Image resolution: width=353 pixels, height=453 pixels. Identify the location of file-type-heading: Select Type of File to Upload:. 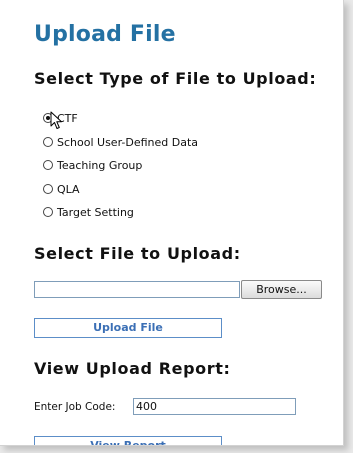
(175, 78).